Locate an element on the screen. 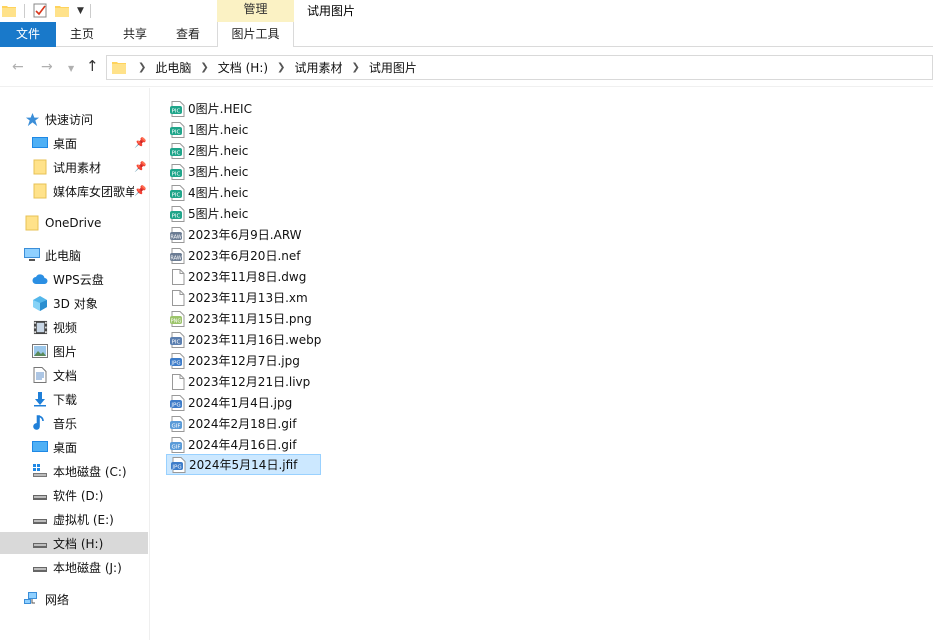  file-item: PIC 1图片.heic is located at coordinates (209, 129).